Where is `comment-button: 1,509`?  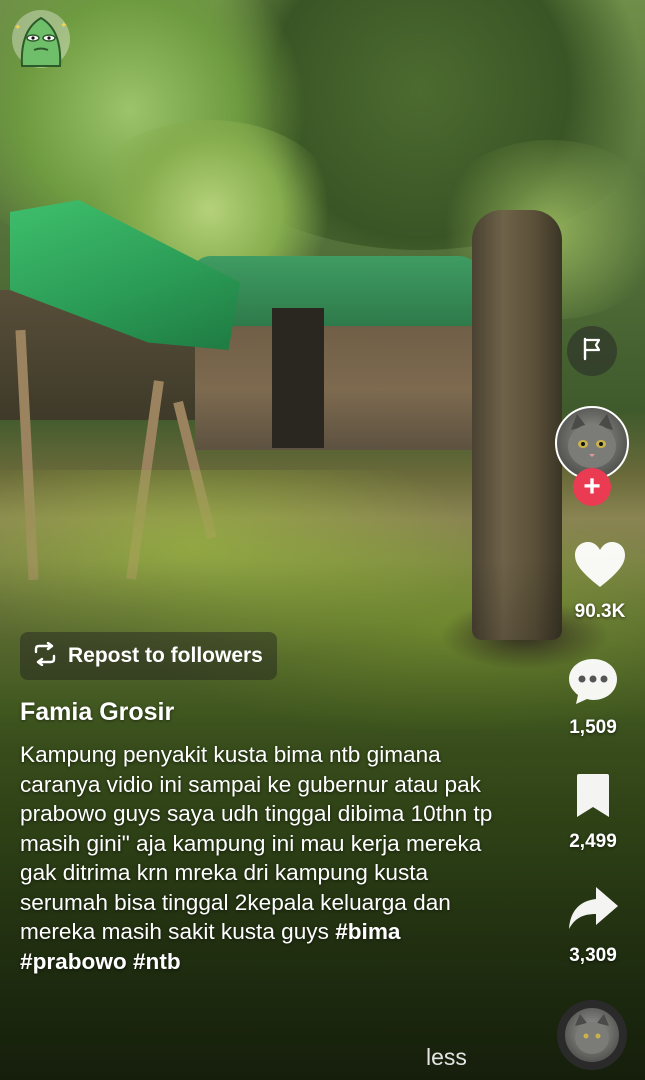
comment-button: 1,509 is located at coordinates (593, 697).